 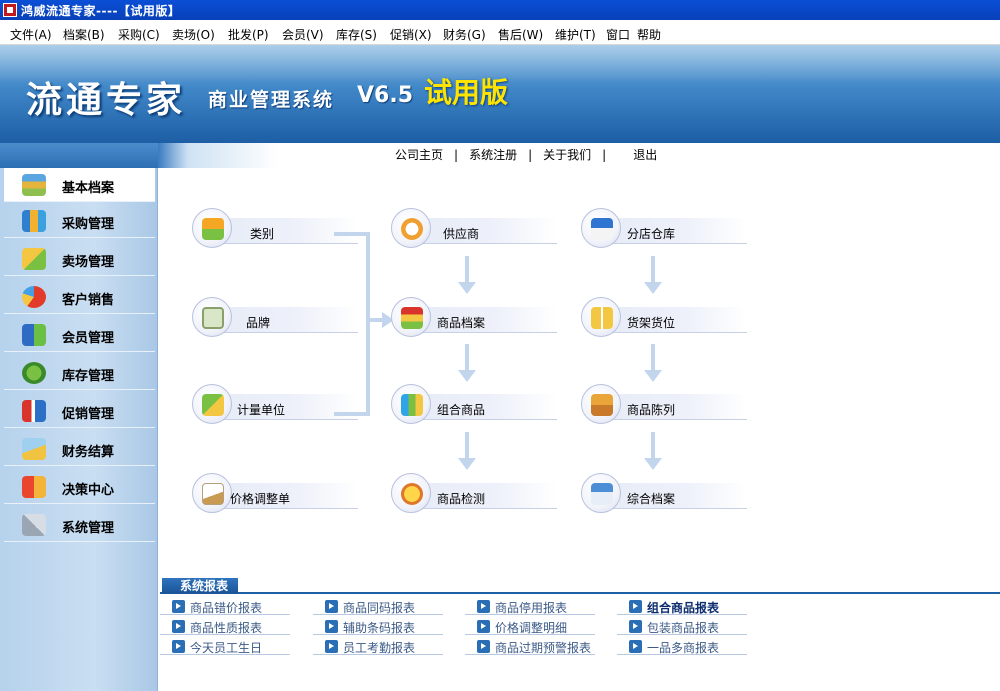 What do you see at coordinates (682, 646) in the screenshot?
I see `report-link: 一品多商报表` at bounding box center [682, 646].